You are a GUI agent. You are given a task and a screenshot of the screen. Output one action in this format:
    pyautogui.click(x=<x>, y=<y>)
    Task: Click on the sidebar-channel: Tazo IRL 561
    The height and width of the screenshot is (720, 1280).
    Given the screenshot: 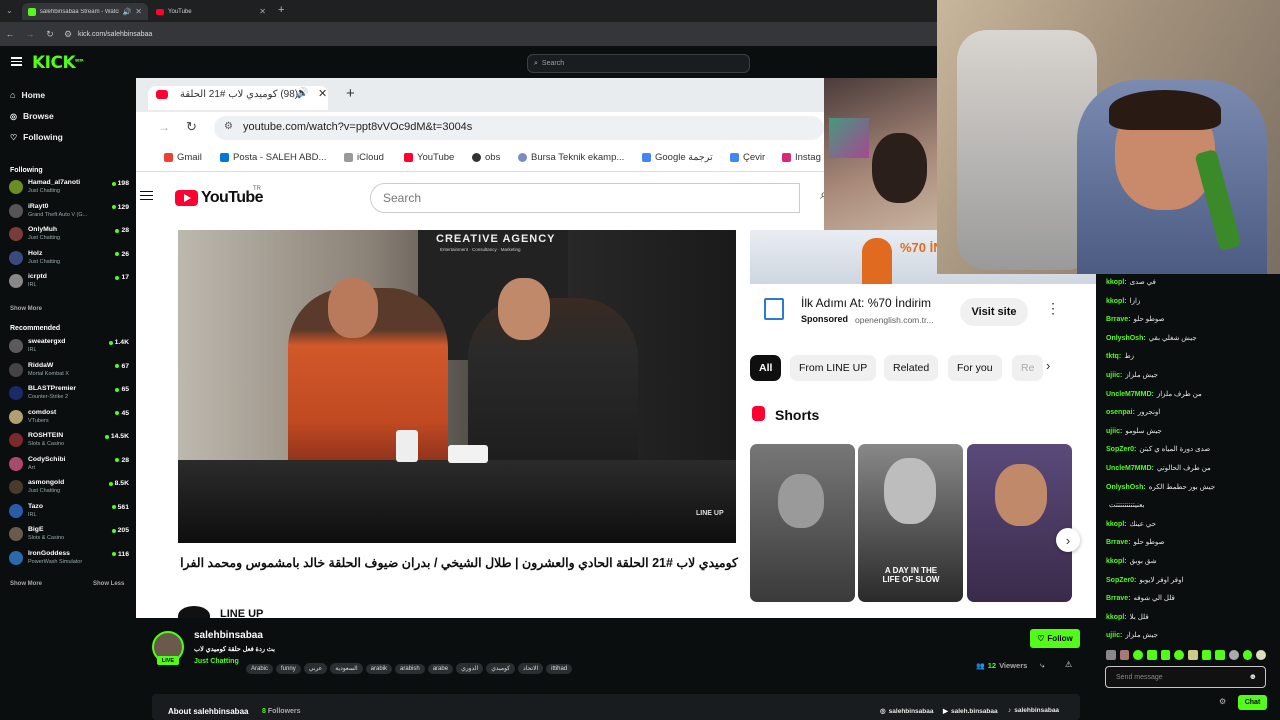 What is the action you would take?
    pyautogui.click(x=69, y=512)
    